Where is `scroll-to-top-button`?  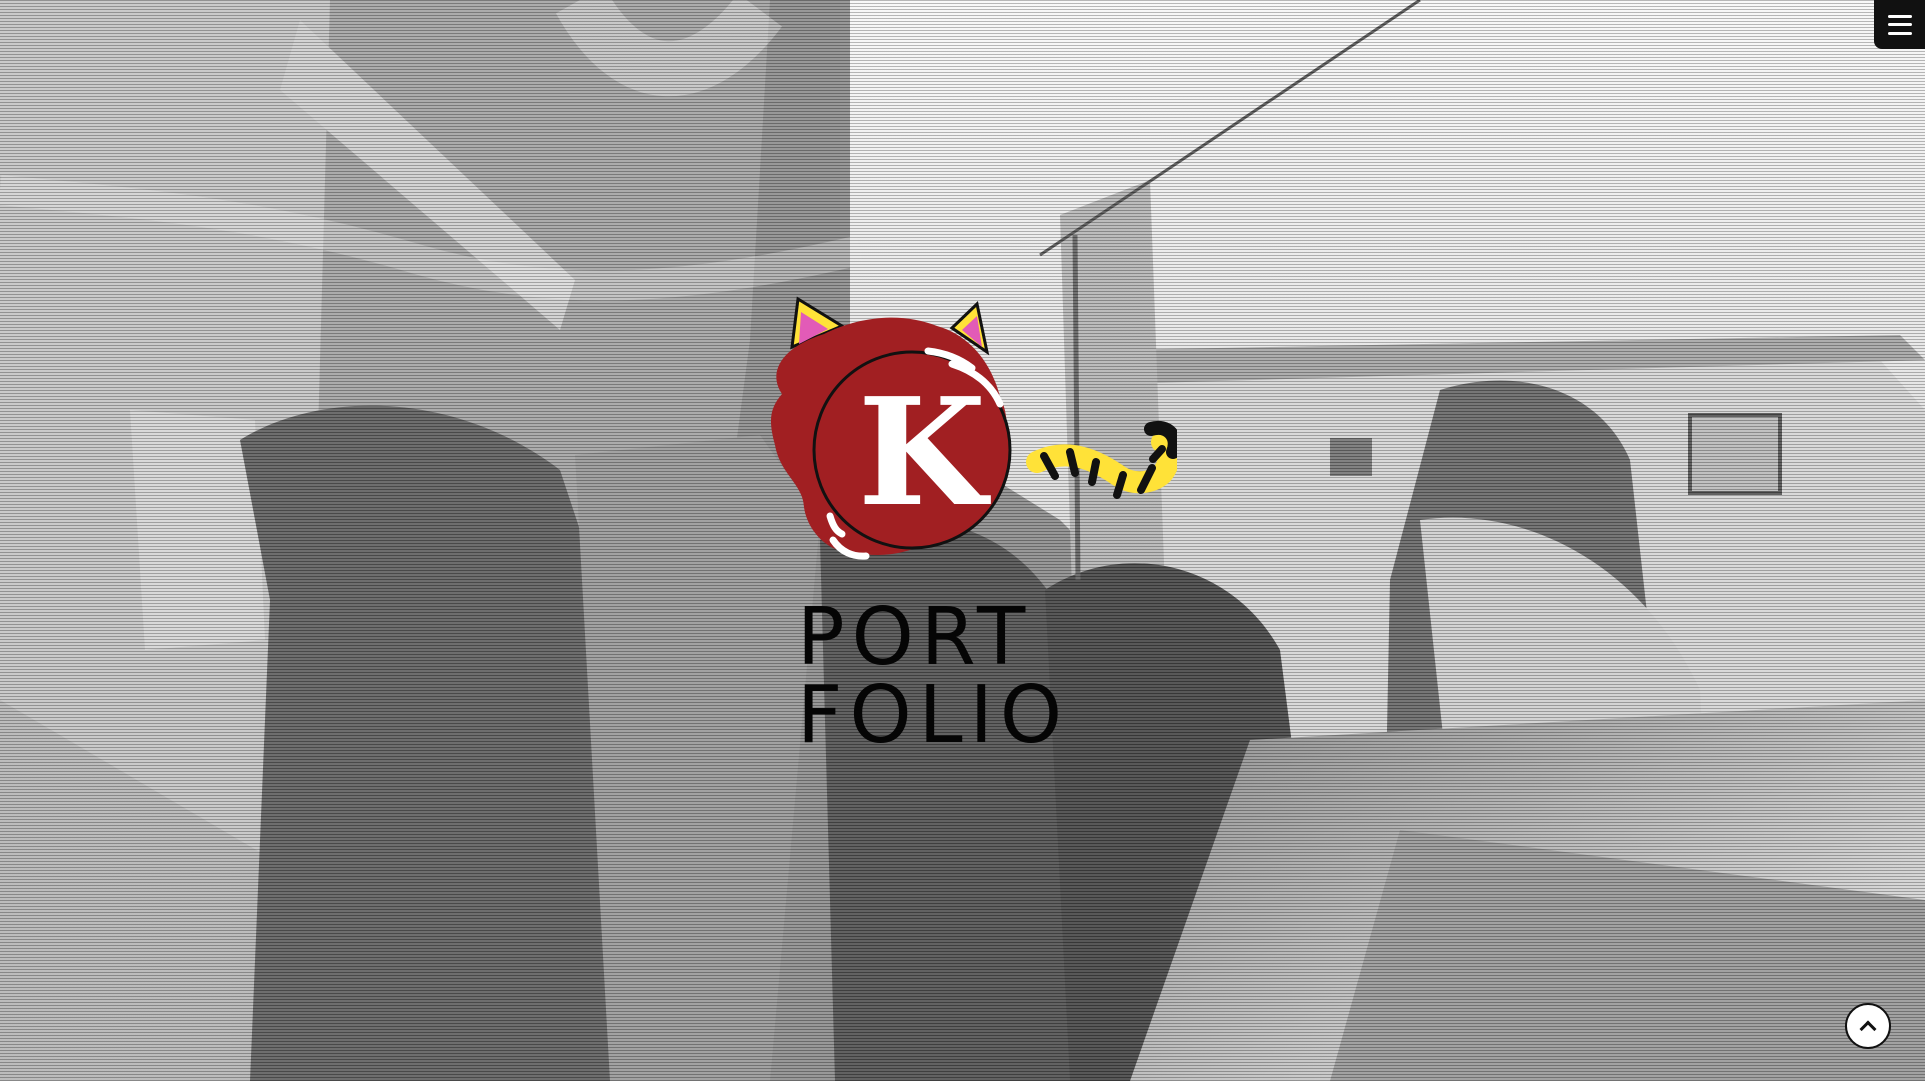 scroll-to-top-button is located at coordinates (1868, 1026).